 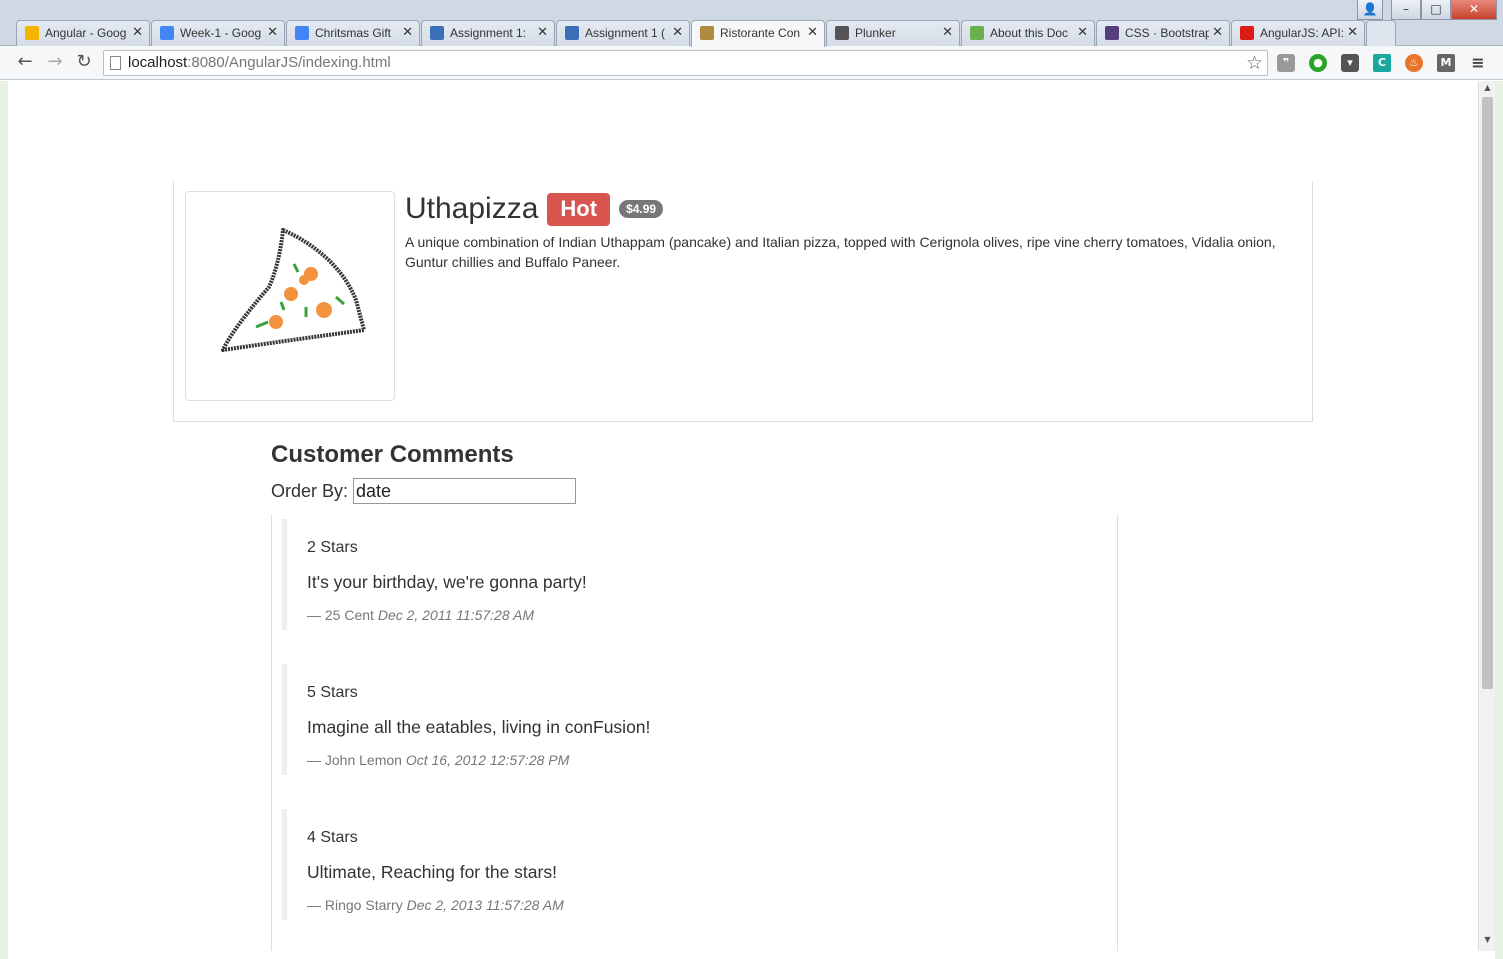 I want to click on pocket-icon: ▾, so click(x=1350, y=63).